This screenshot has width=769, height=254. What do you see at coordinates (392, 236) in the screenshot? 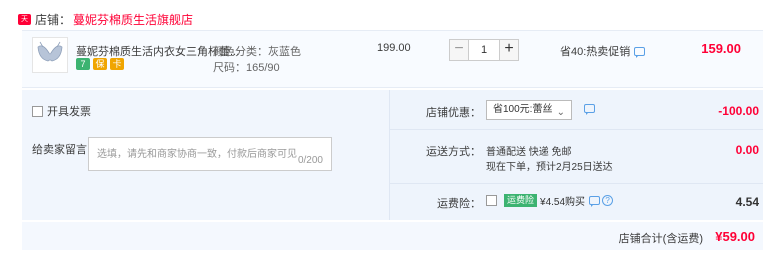
I see `shop-total-bar: 店铺合计(含运费) ¥59.00` at bounding box center [392, 236].